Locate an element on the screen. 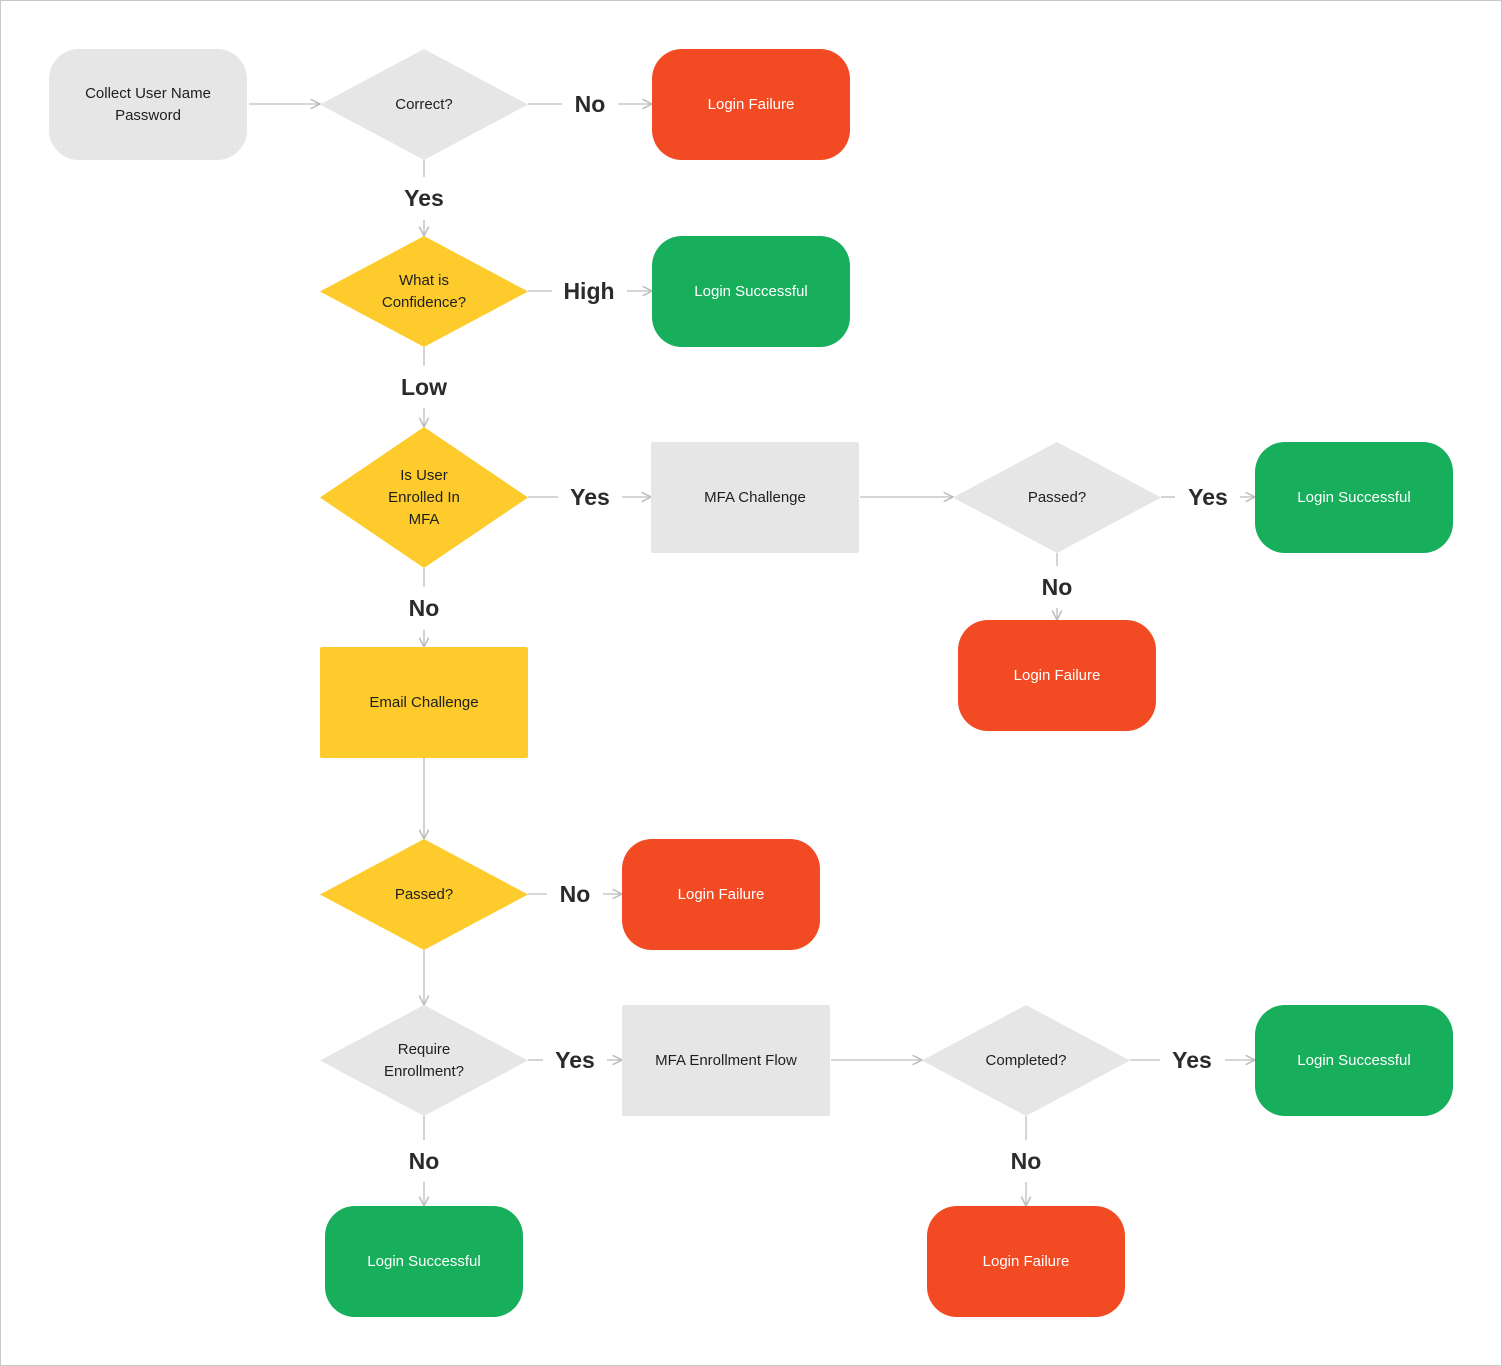 This screenshot has width=1502, height=1366. node-label: Enrollment? is located at coordinates (424, 1071).